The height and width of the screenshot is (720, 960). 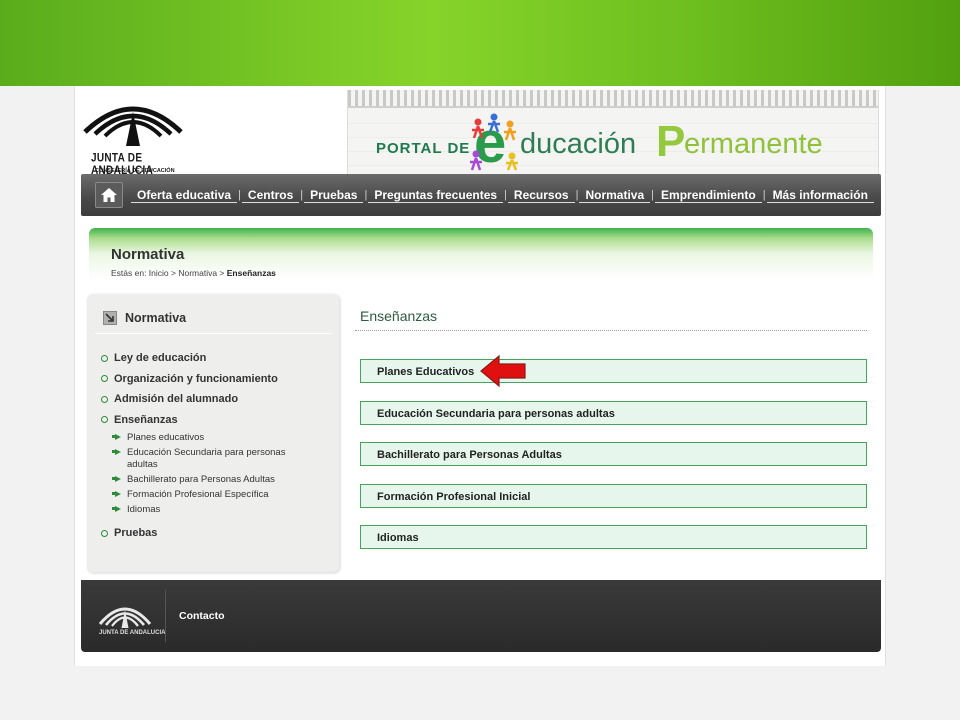 I want to click on red-arrow-left-icon, so click(x=503, y=371).